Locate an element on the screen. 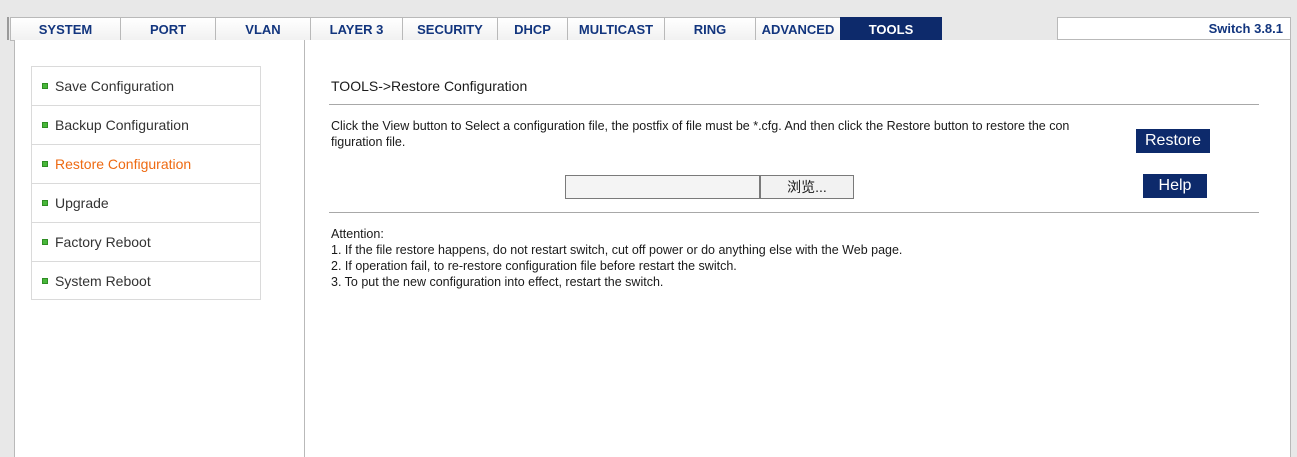 The height and width of the screenshot is (457, 1297). sidebar-item-backup-configuration: Backup Configuration is located at coordinates (146, 124).